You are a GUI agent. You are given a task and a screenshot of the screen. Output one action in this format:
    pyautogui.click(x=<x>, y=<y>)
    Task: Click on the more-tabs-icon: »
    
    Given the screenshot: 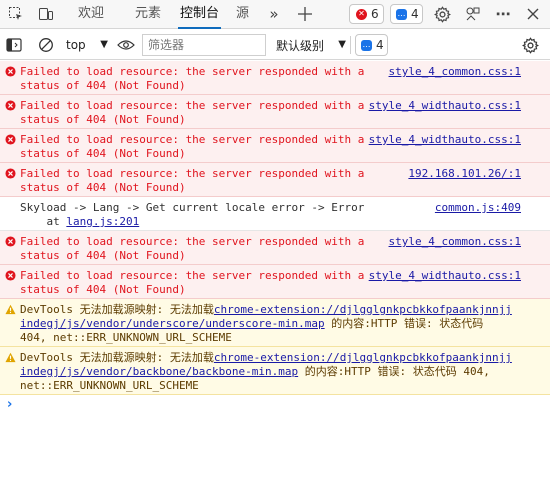 What is the action you would take?
    pyautogui.click(x=274, y=14)
    